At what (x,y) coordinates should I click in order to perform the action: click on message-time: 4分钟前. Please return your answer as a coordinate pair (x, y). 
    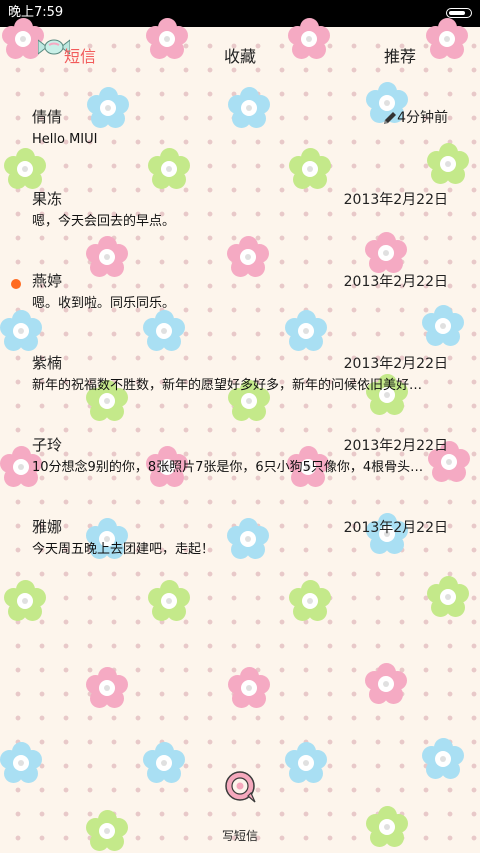
    Looking at the image, I should click on (422, 118).